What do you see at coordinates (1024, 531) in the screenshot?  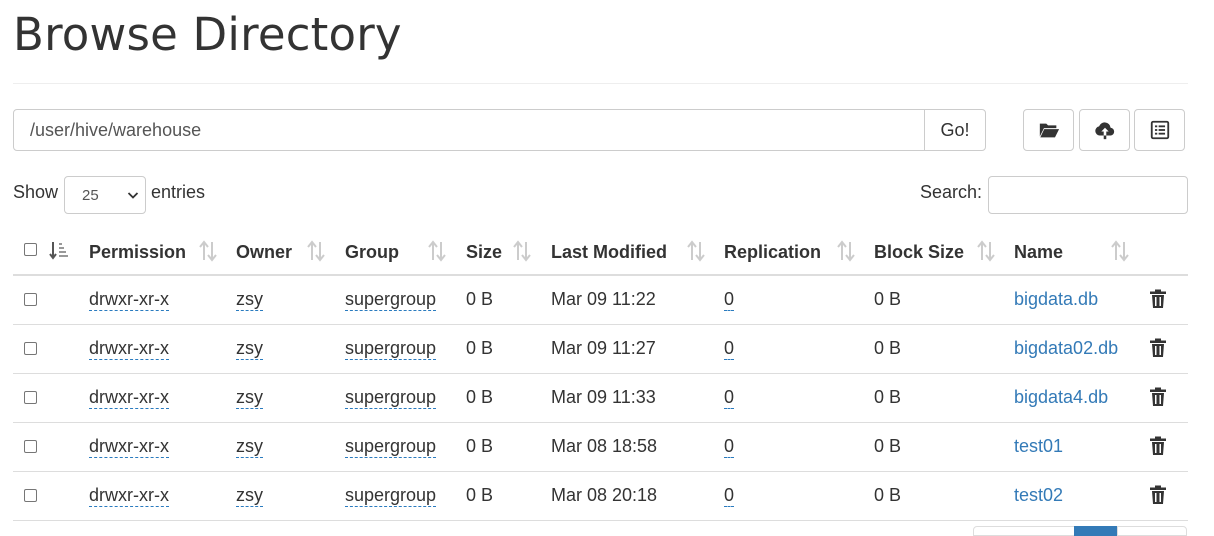 I see `pagination-previous` at bounding box center [1024, 531].